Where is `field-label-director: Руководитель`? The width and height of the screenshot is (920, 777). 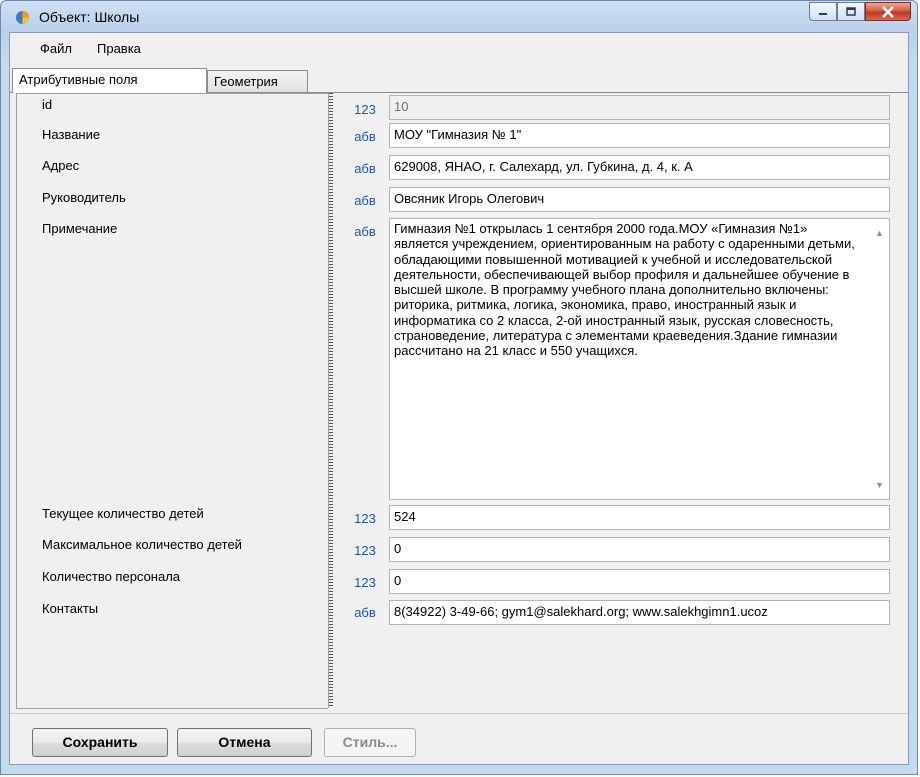
field-label-director: Руководитель is located at coordinates (84, 197).